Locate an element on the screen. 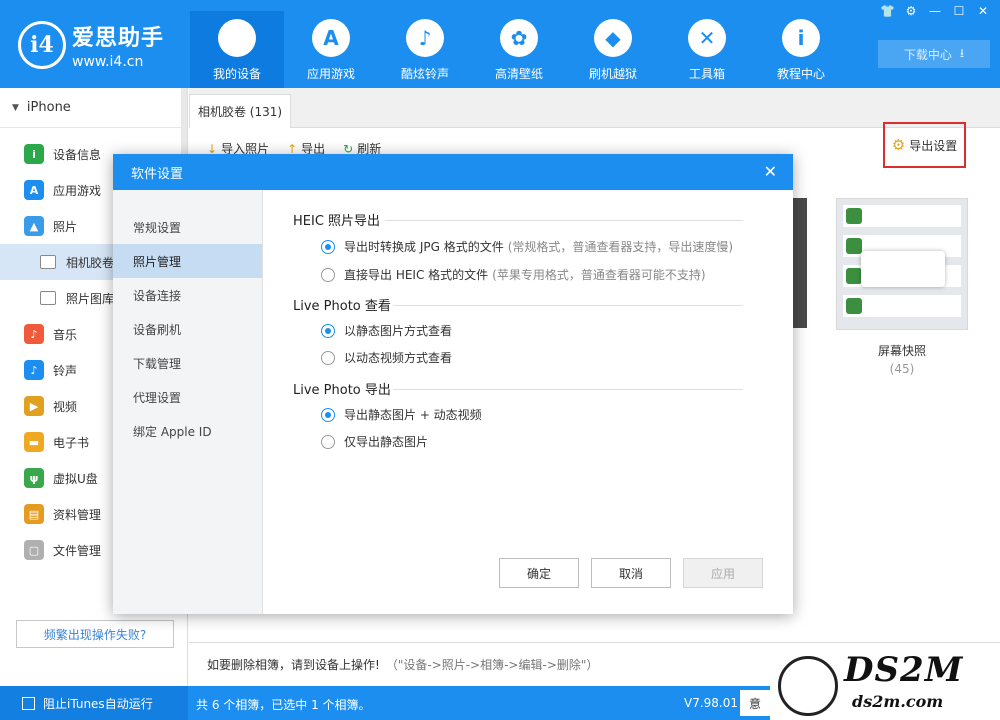 The height and width of the screenshot is (720, 1000). album-thumbnail is located at coordinates (902, 264).